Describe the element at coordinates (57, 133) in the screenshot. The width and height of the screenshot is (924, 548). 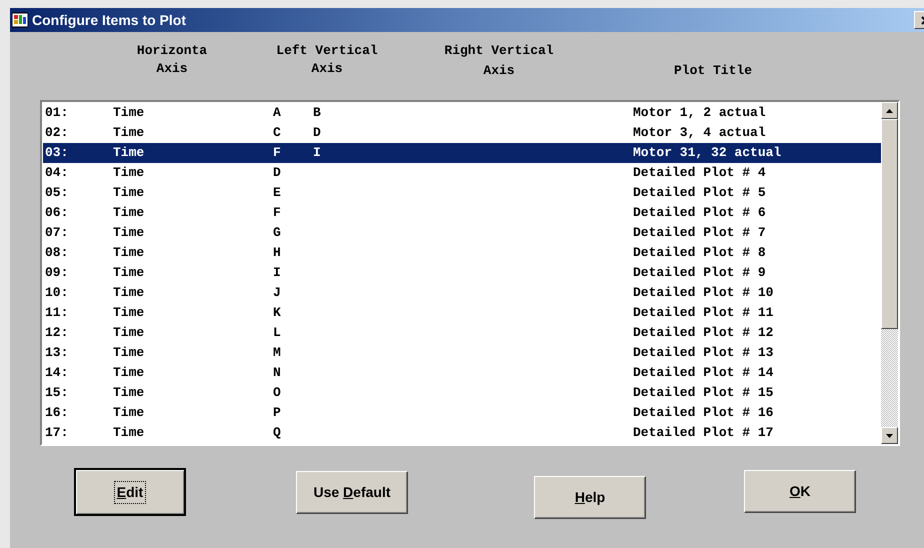
I see `row-number: 02:` at that location.